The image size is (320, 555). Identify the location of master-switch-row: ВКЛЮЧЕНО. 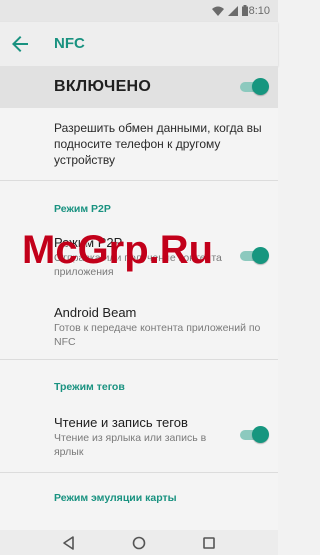
(139, 87).